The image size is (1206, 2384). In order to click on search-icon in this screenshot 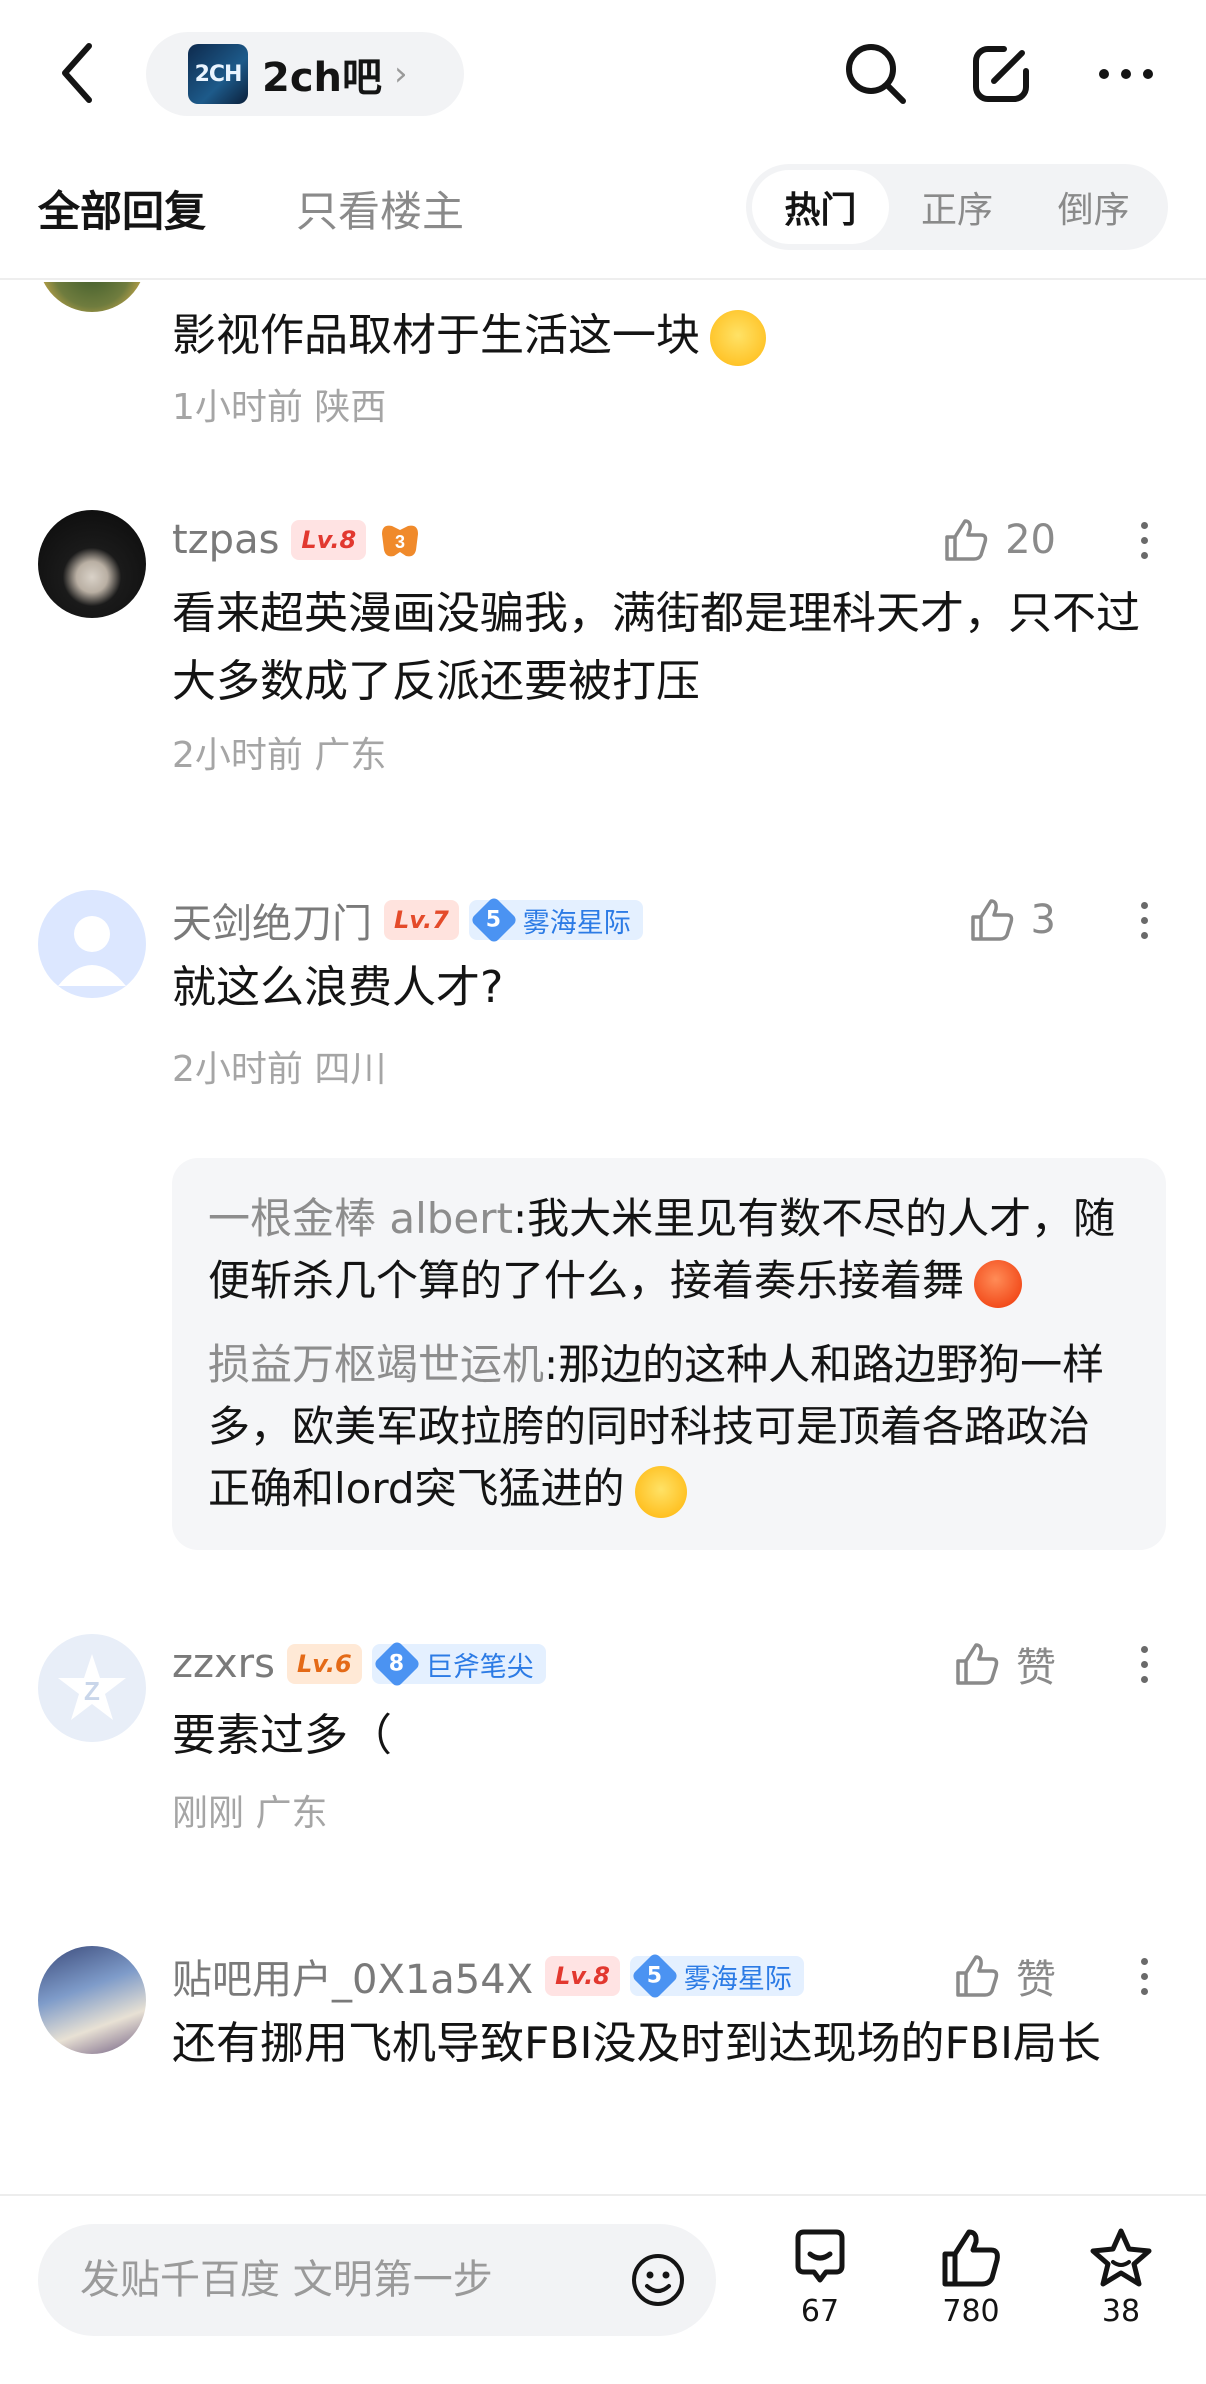, I will do `click(876, 74)`.